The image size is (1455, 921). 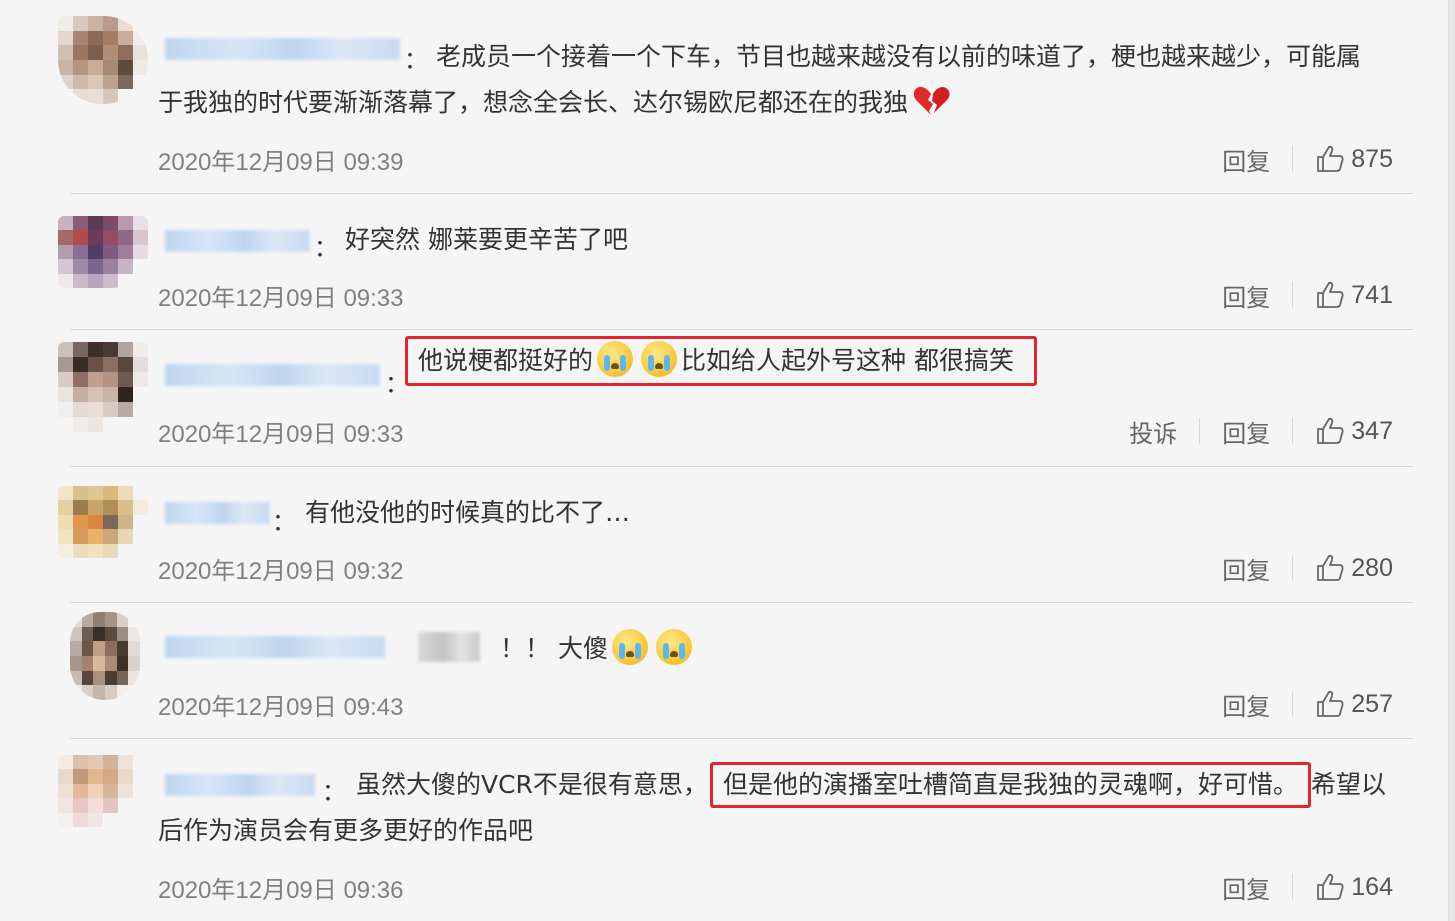 I want to click on username-suffix, so click(x=449, y=647).